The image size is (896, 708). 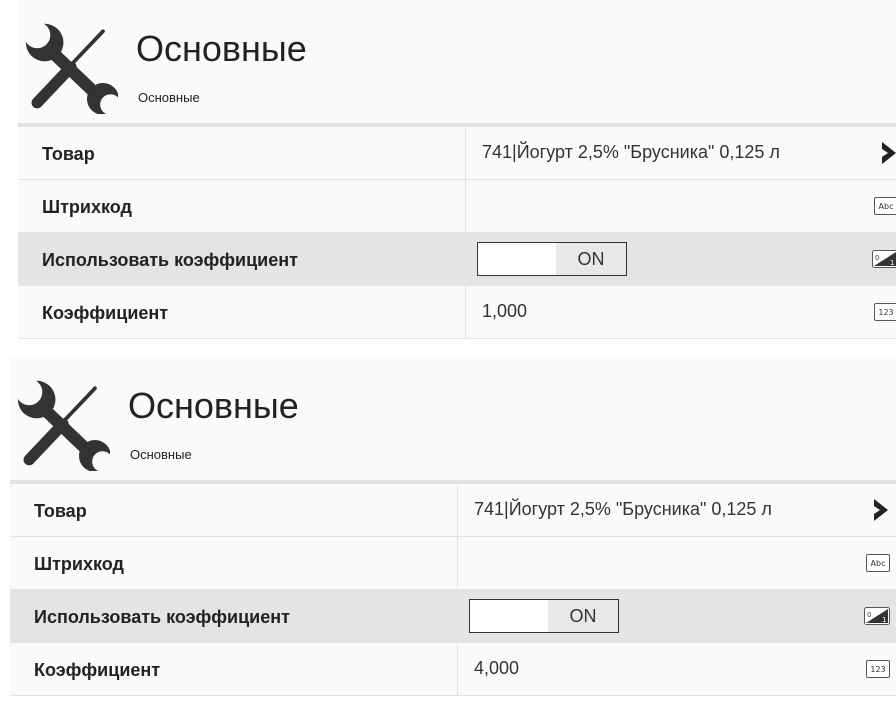 What do you see at coordinates (647, 669) in the screenshot?
I see `coefficient-field: 4,000` at bounding box center [647, 669].